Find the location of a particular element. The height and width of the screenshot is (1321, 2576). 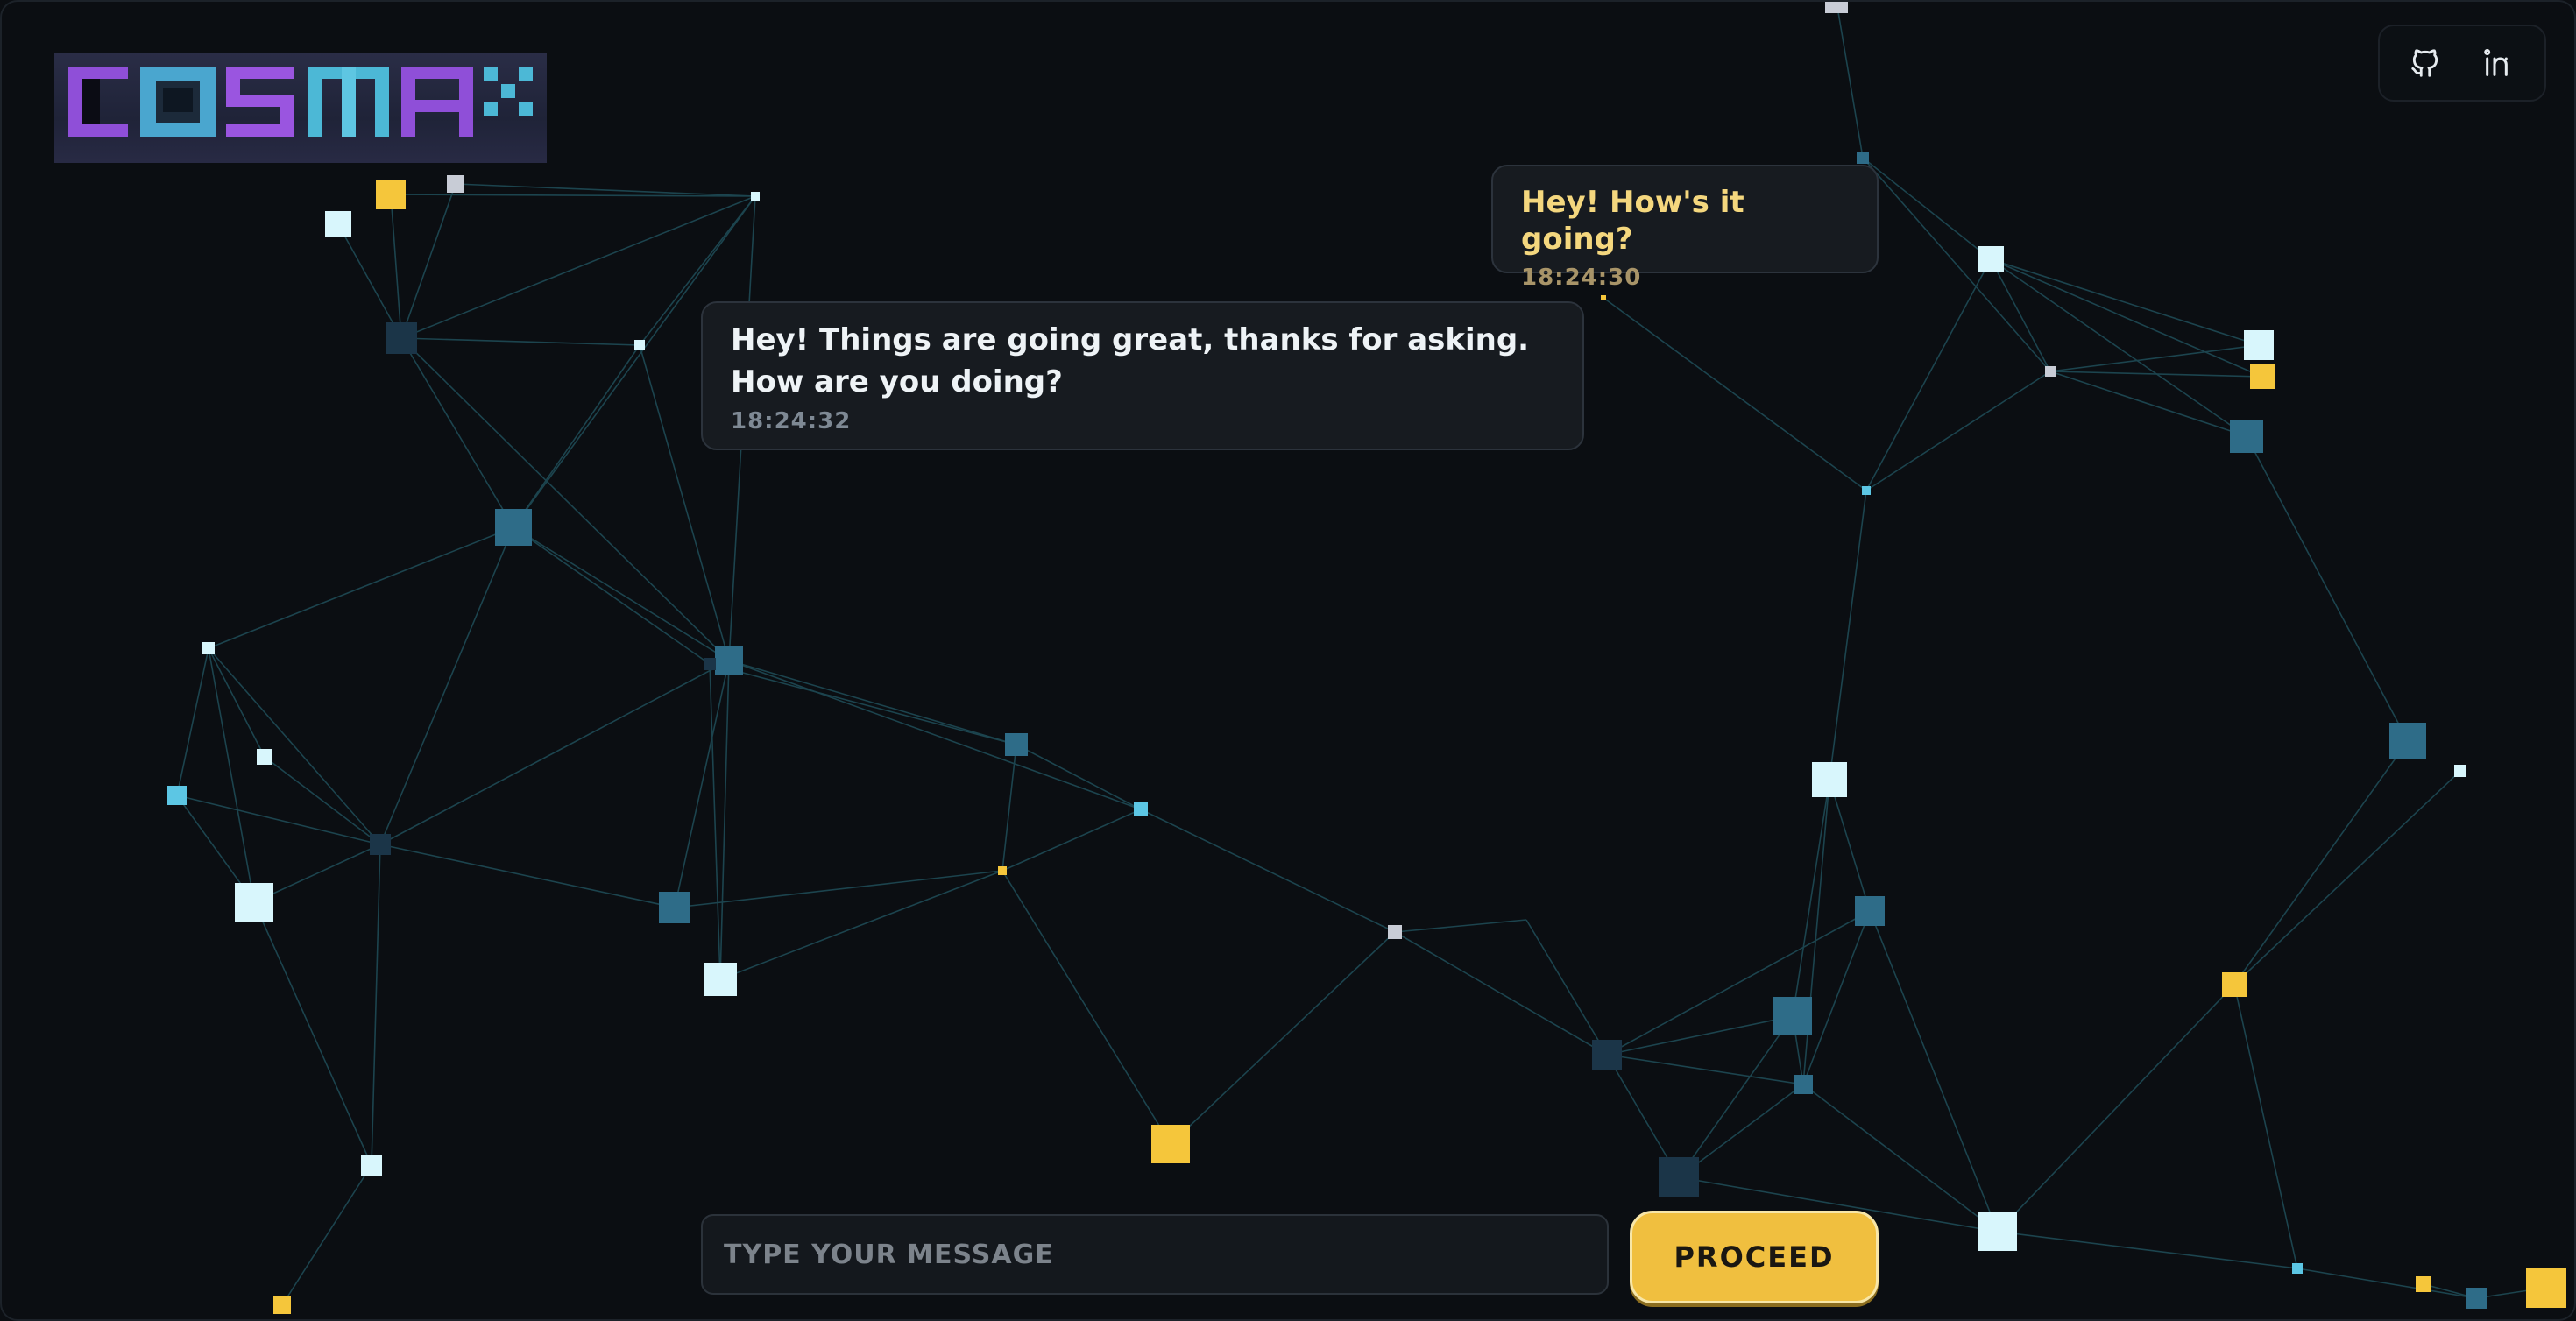

message-text-line: How are you doing? is located at coordinates (897, 382).